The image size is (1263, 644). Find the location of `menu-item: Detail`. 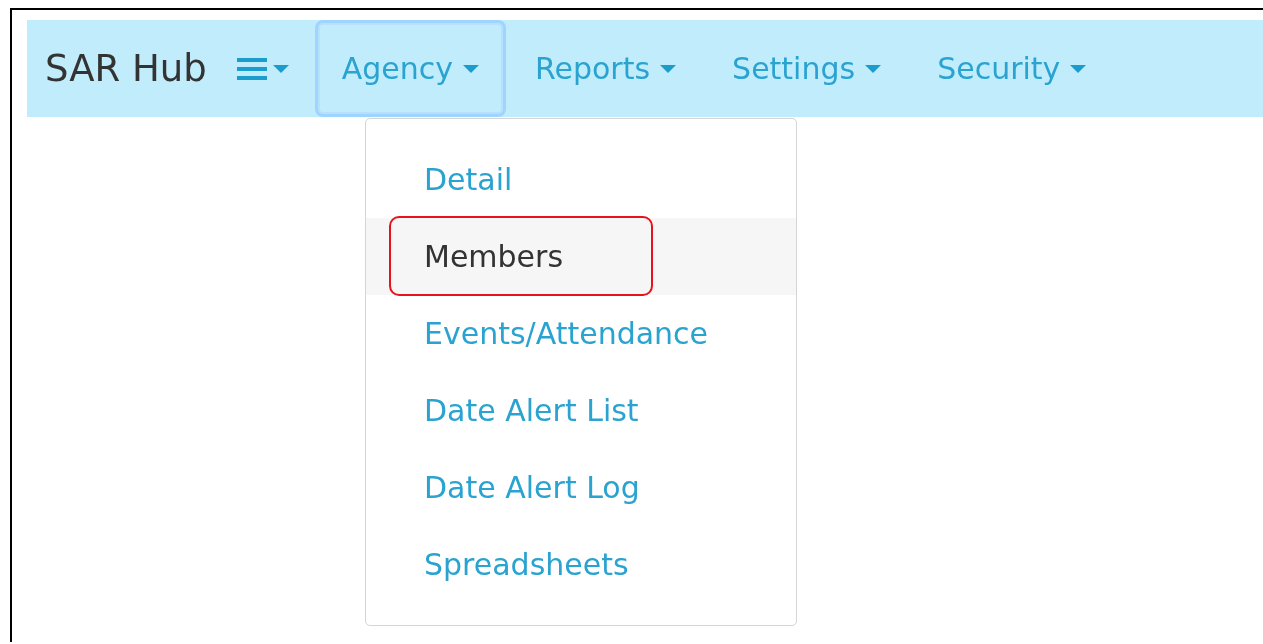

menu-item: Detail is located at coordinates (581, 179).